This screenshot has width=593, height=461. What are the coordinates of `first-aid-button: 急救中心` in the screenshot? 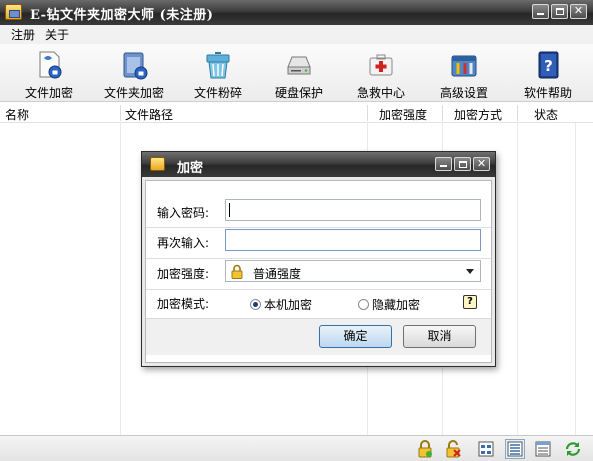 It's located at (381, 74).